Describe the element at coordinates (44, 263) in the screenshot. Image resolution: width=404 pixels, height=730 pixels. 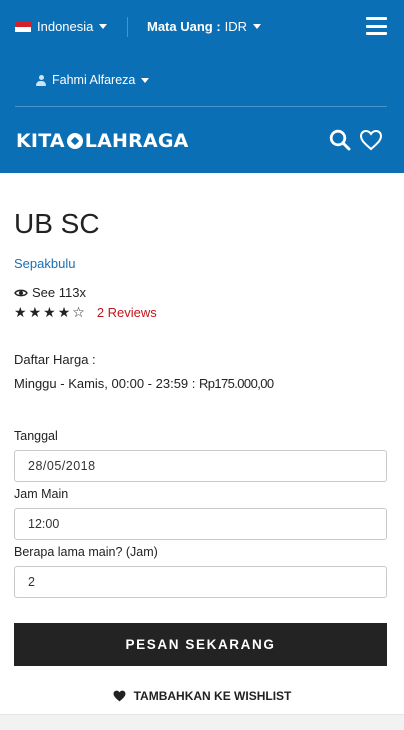
I see `category-link: Sepakbulu` at that location.